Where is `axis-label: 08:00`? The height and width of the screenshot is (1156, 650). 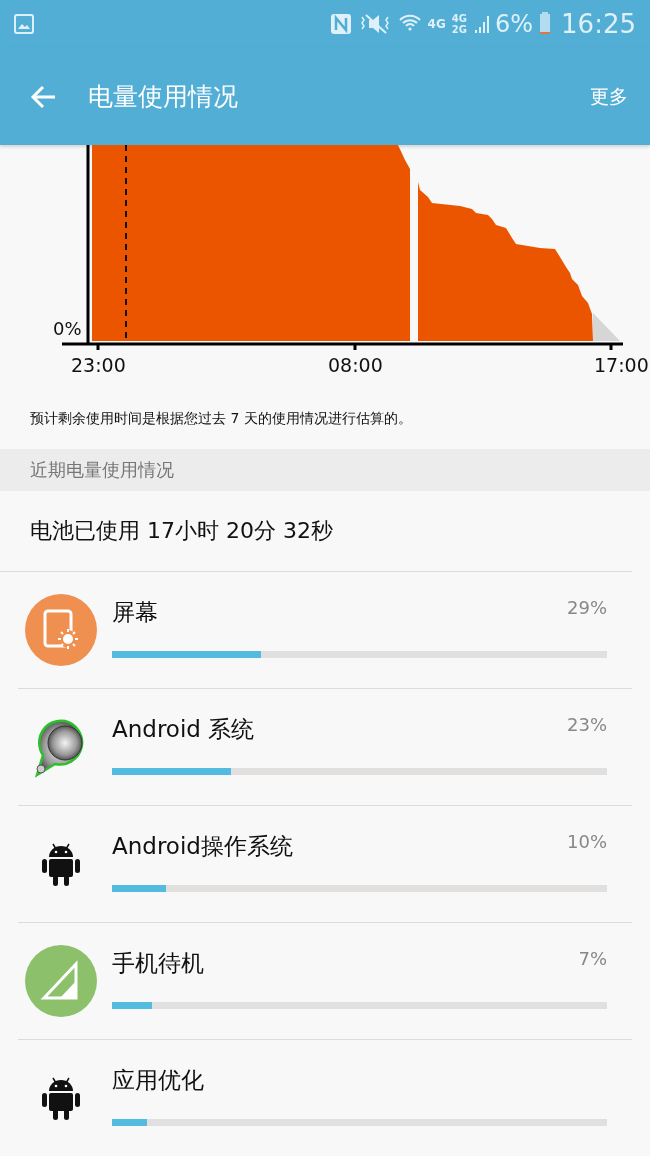 axis-label: 08:00 is located at coordinates (355, 365).